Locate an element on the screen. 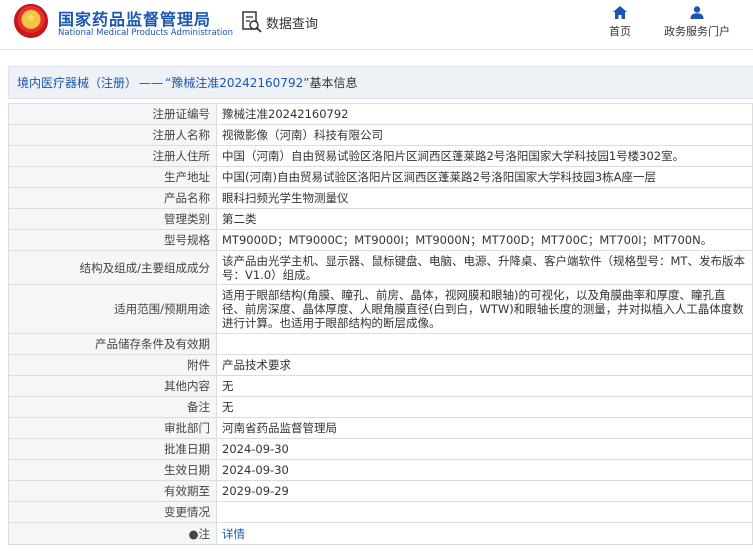 The width and height of the screenshot is (753, 560). table-row: 其他内容 无 is located at coordinates (380, 386).